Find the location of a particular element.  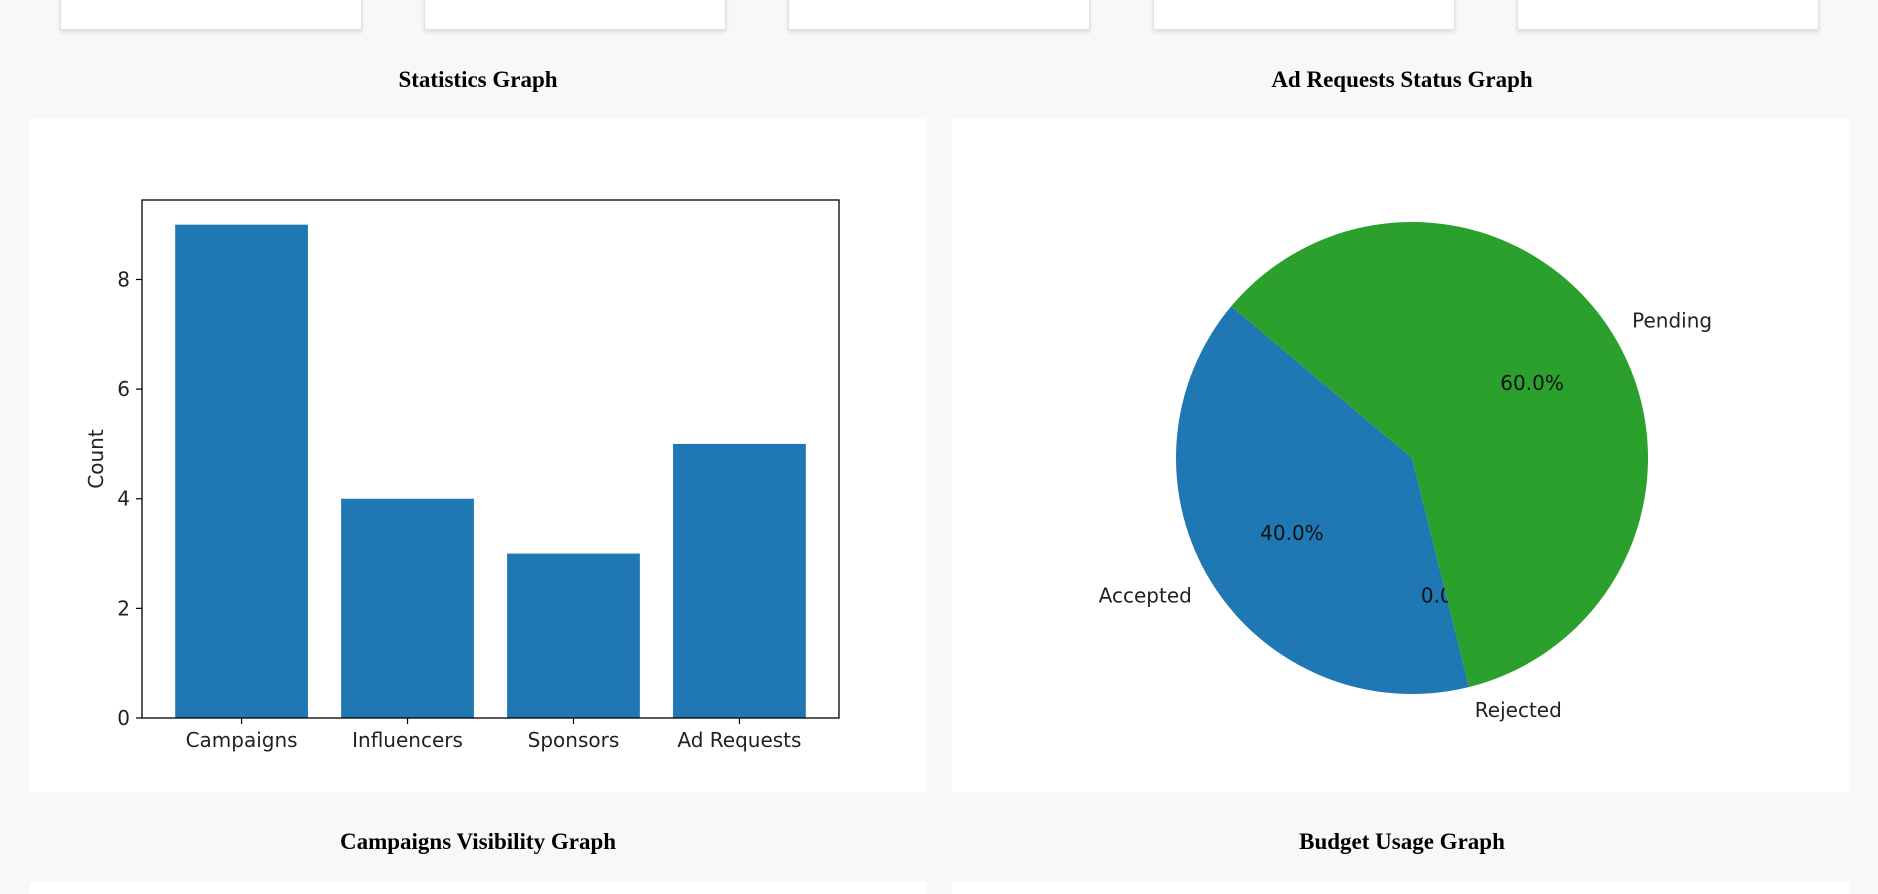

pie-label-accepted: Accepted is located at coordinates (1145, 596).